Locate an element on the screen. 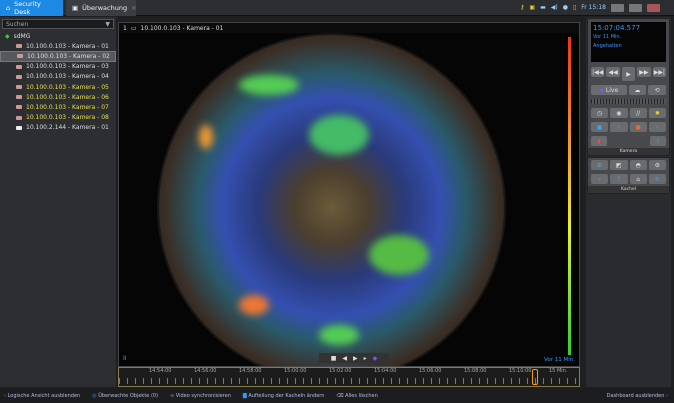  chevron-left-icon: ‹ is located at coordinates (5, 395).